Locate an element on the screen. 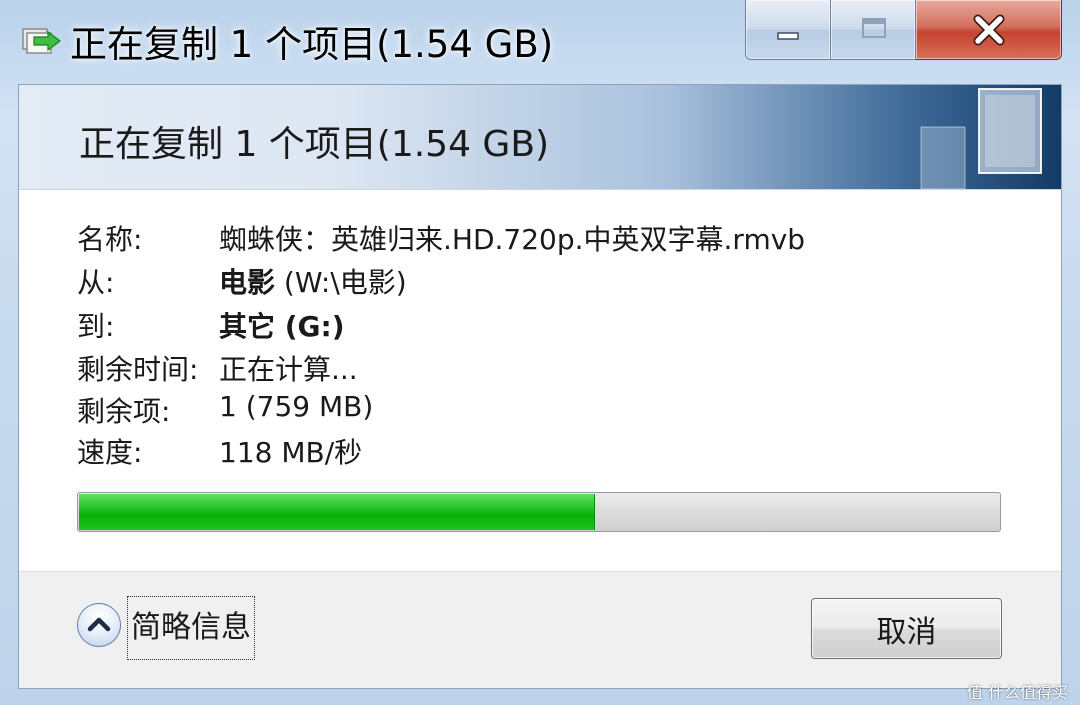 This screenshot has height=705, width=1080. maximize-icon is located at coordinates (874, 27).